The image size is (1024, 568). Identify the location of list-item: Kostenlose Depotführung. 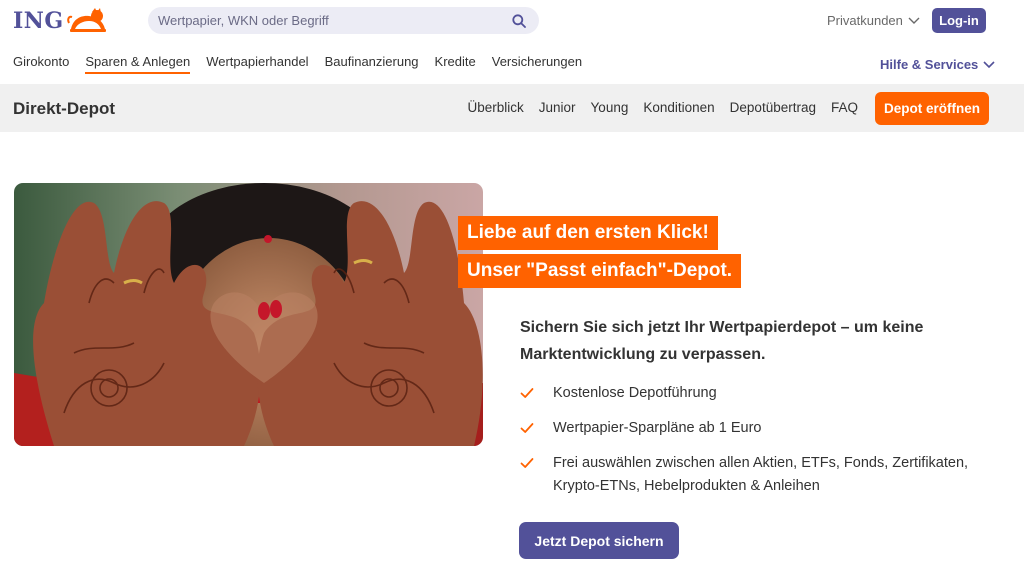
(760, 393).